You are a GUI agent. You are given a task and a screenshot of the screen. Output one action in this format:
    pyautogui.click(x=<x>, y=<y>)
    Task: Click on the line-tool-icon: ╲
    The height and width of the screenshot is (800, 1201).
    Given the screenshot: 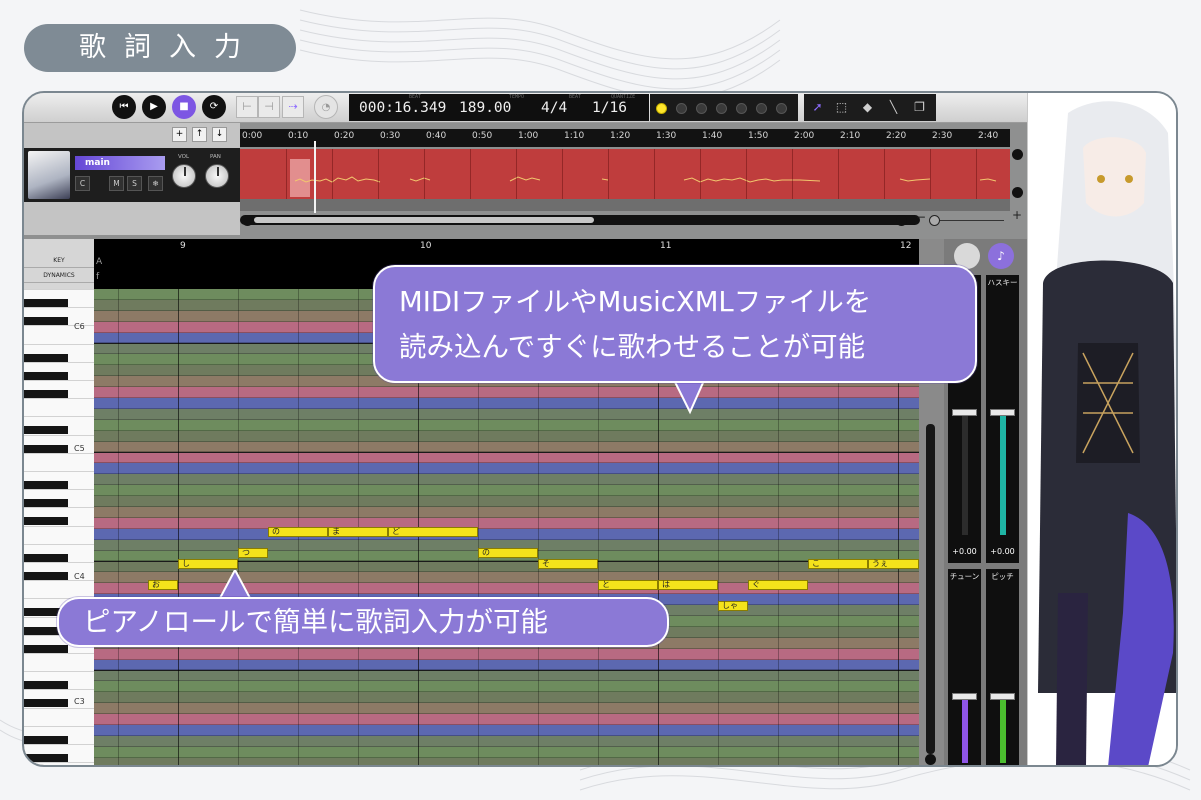 What is the action you would take?
    pyautogui.click(x=893, y=107)
    